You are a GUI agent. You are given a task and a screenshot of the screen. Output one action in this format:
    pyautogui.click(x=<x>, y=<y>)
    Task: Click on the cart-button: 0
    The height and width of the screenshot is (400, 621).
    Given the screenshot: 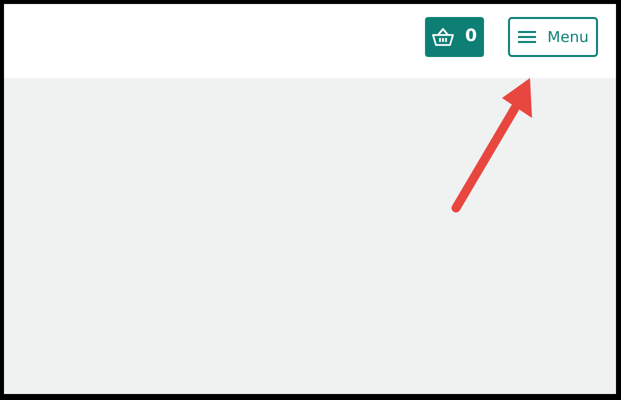 What is the action you would take?
    pyautogui.click(x=454, y=37)
    